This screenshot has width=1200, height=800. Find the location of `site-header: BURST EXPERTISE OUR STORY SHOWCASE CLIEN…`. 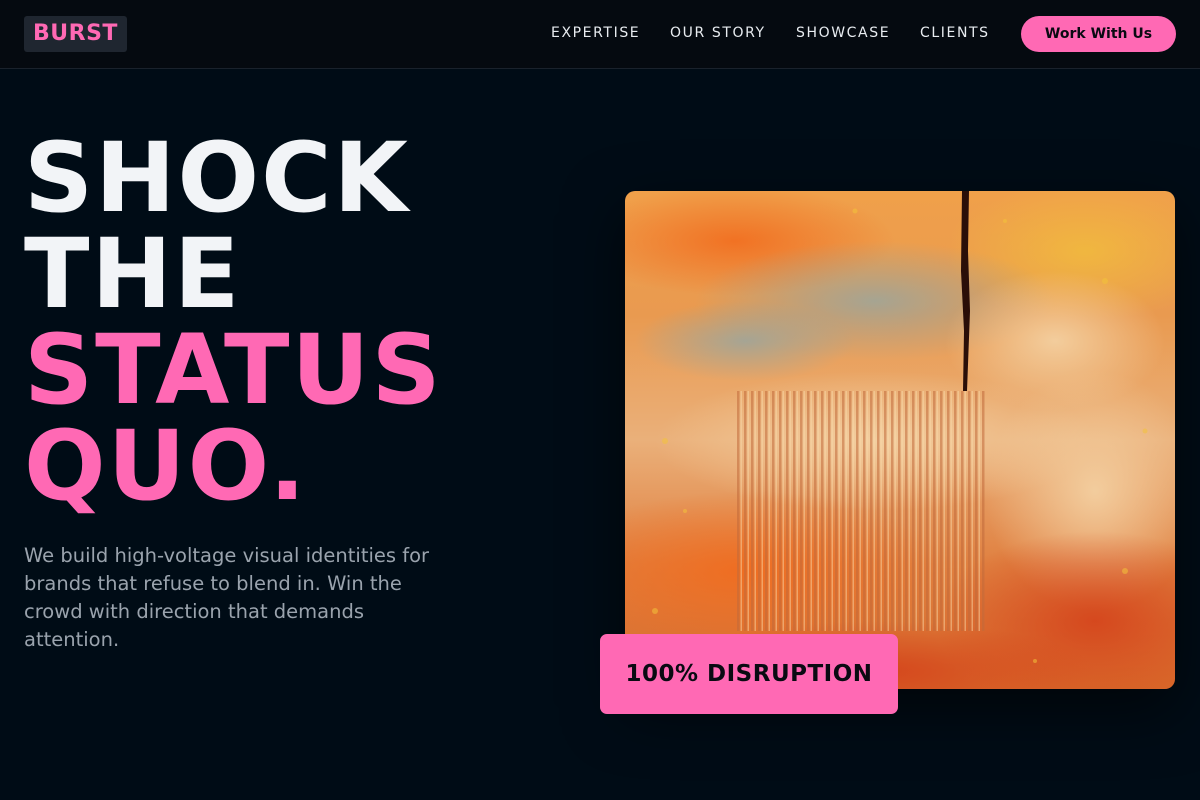

site-header: BURST EXPERTISE OUR STORY SHOWCASE CLIEN… is located at coordinates (600, 34).